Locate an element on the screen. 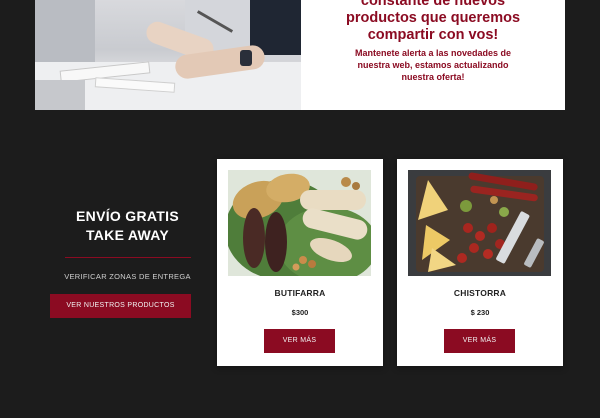  verify-delivery-zones-link: VERIFICAR ZONAS DE ENTREGA is located at coordinates (127, 276).